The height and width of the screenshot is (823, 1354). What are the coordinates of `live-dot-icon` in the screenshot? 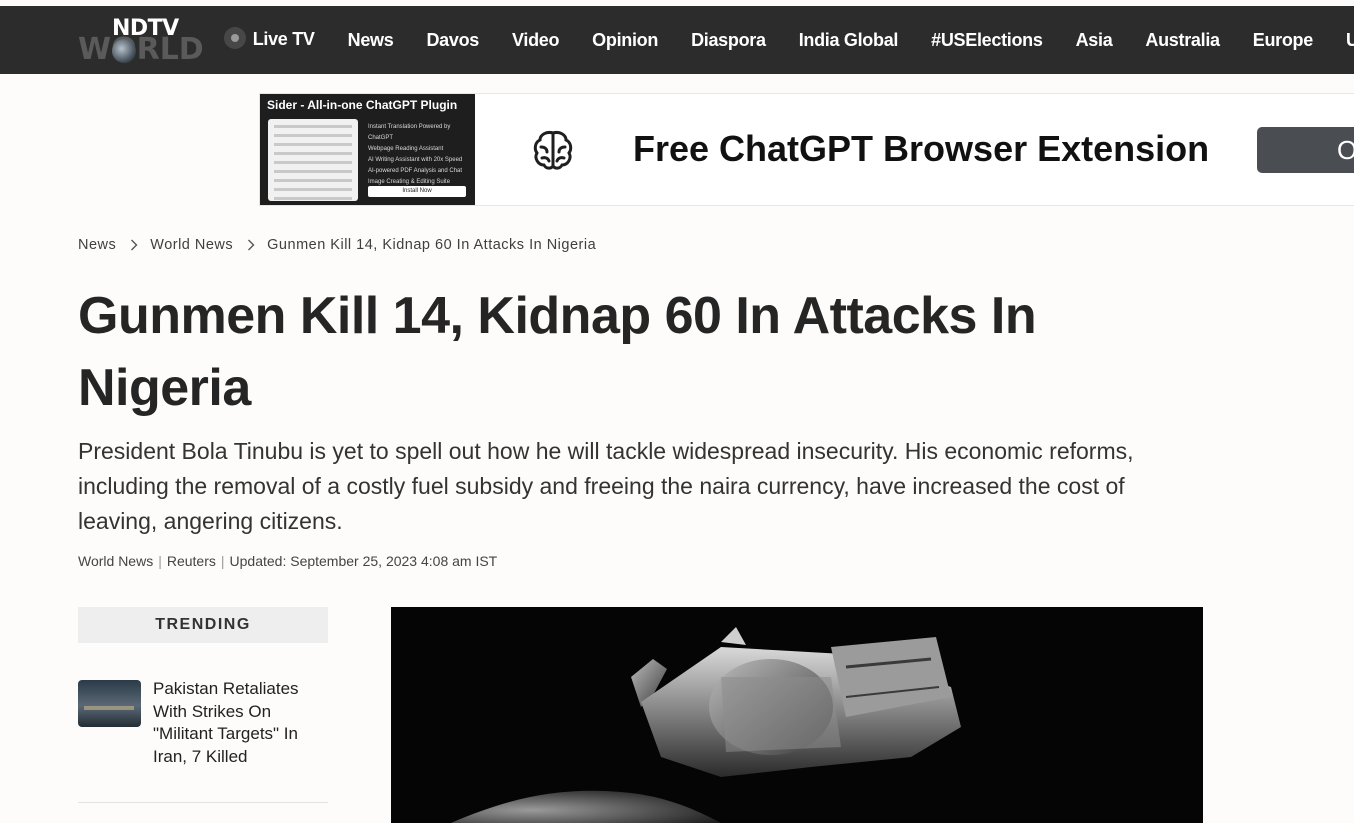 It's located at (235, 38).